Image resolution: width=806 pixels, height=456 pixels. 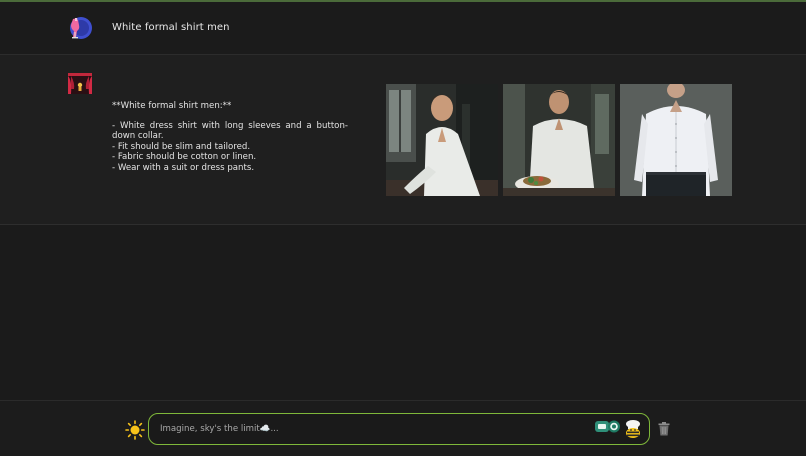 What do you see at coordinates (184, 157) in the screenshot?
I see `bot-message-line: - Fabric should be cotton or linen.` at bounding box center [184, 157].